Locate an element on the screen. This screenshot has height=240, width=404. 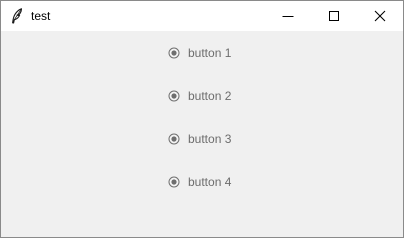
radio-button-4: button 4 is located at coordinates (199, 182).